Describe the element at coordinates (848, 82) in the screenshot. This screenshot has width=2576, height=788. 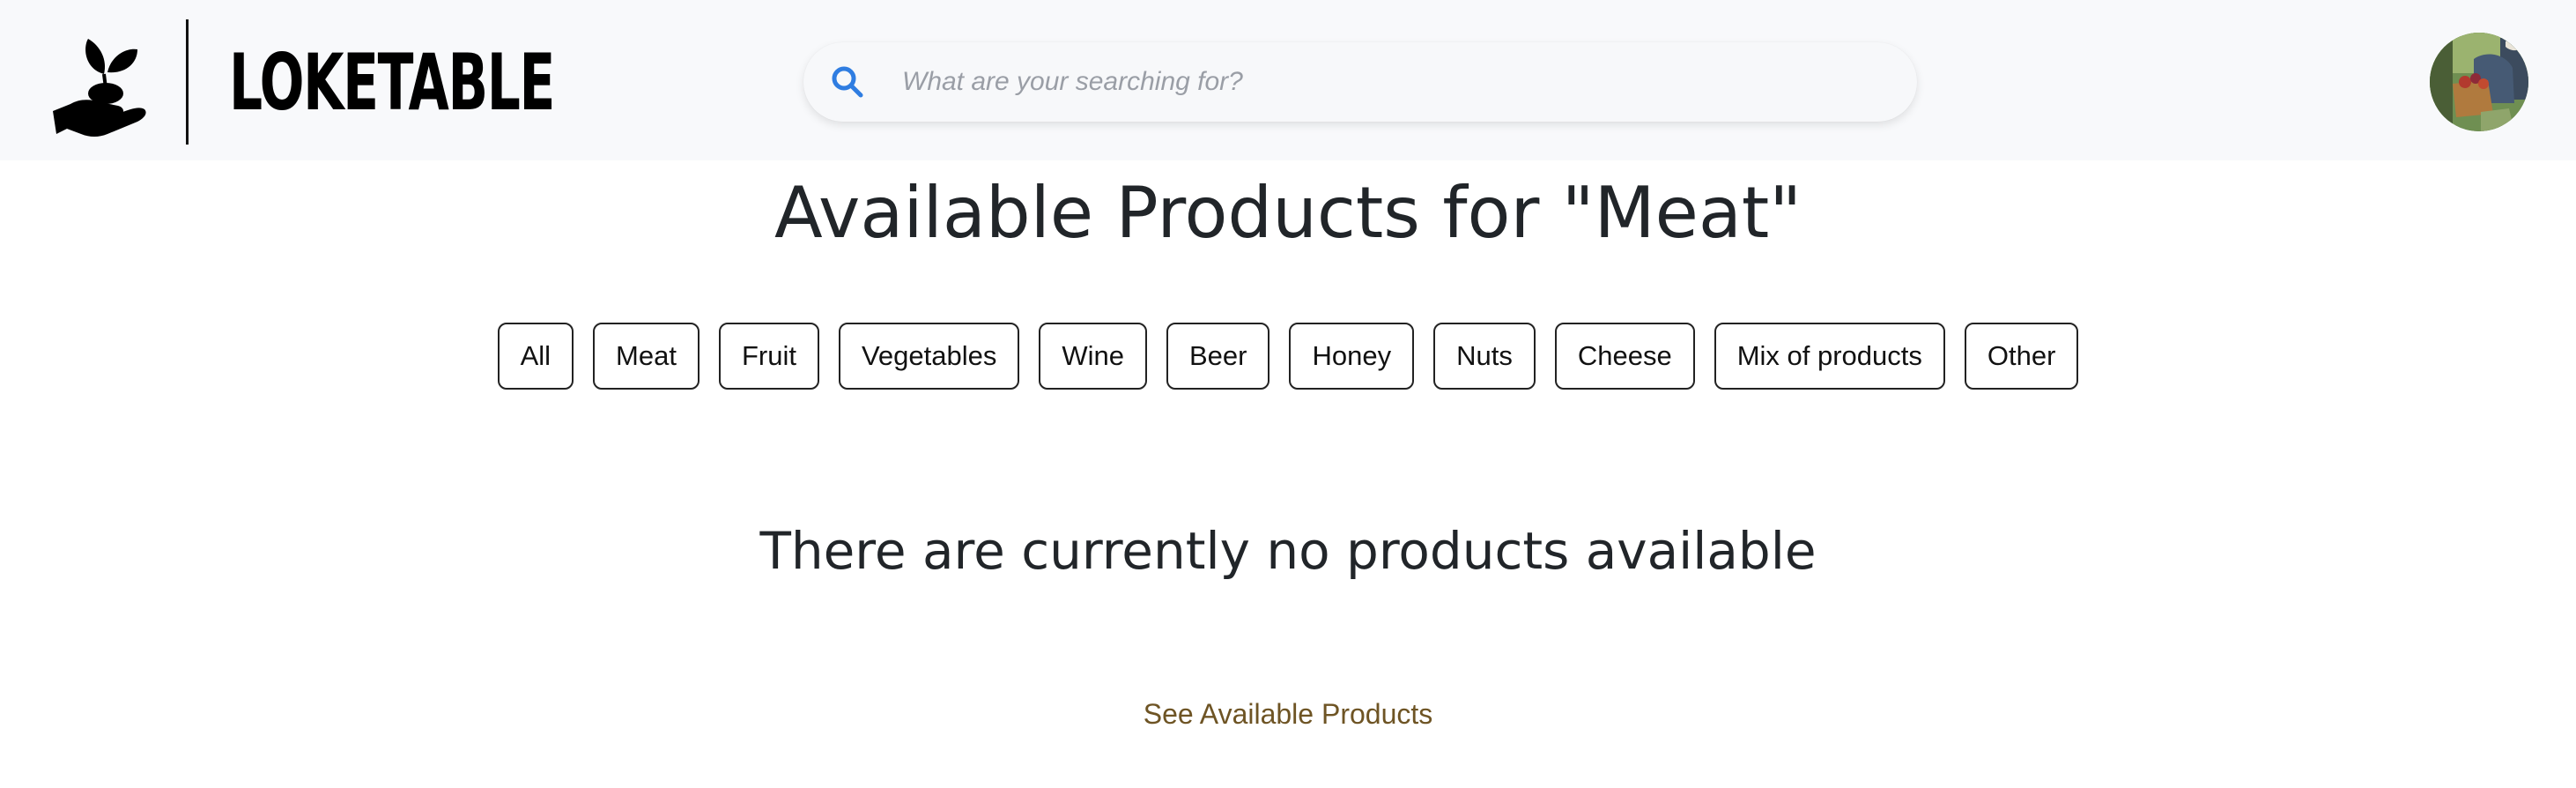
I see `search-icon` at that location.